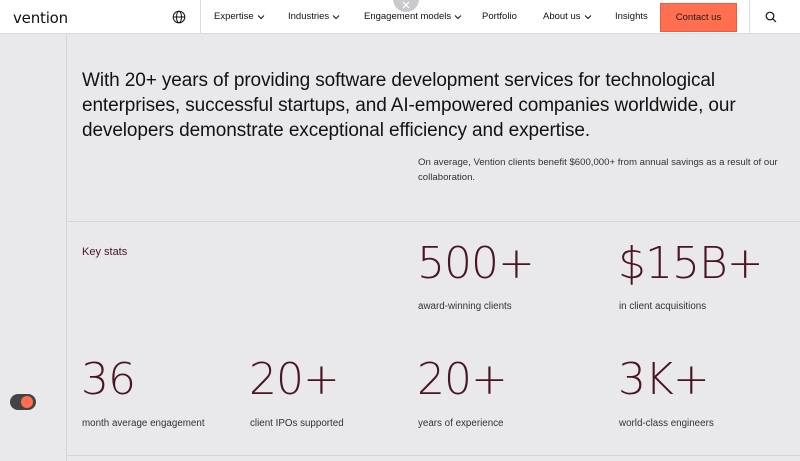 The height and width of the screenshot is (461, 800). What do you see at coordinates (462, 379) in the screenshot?
I see `stat-value-experience: 20+` at bounding box center [462, 379].